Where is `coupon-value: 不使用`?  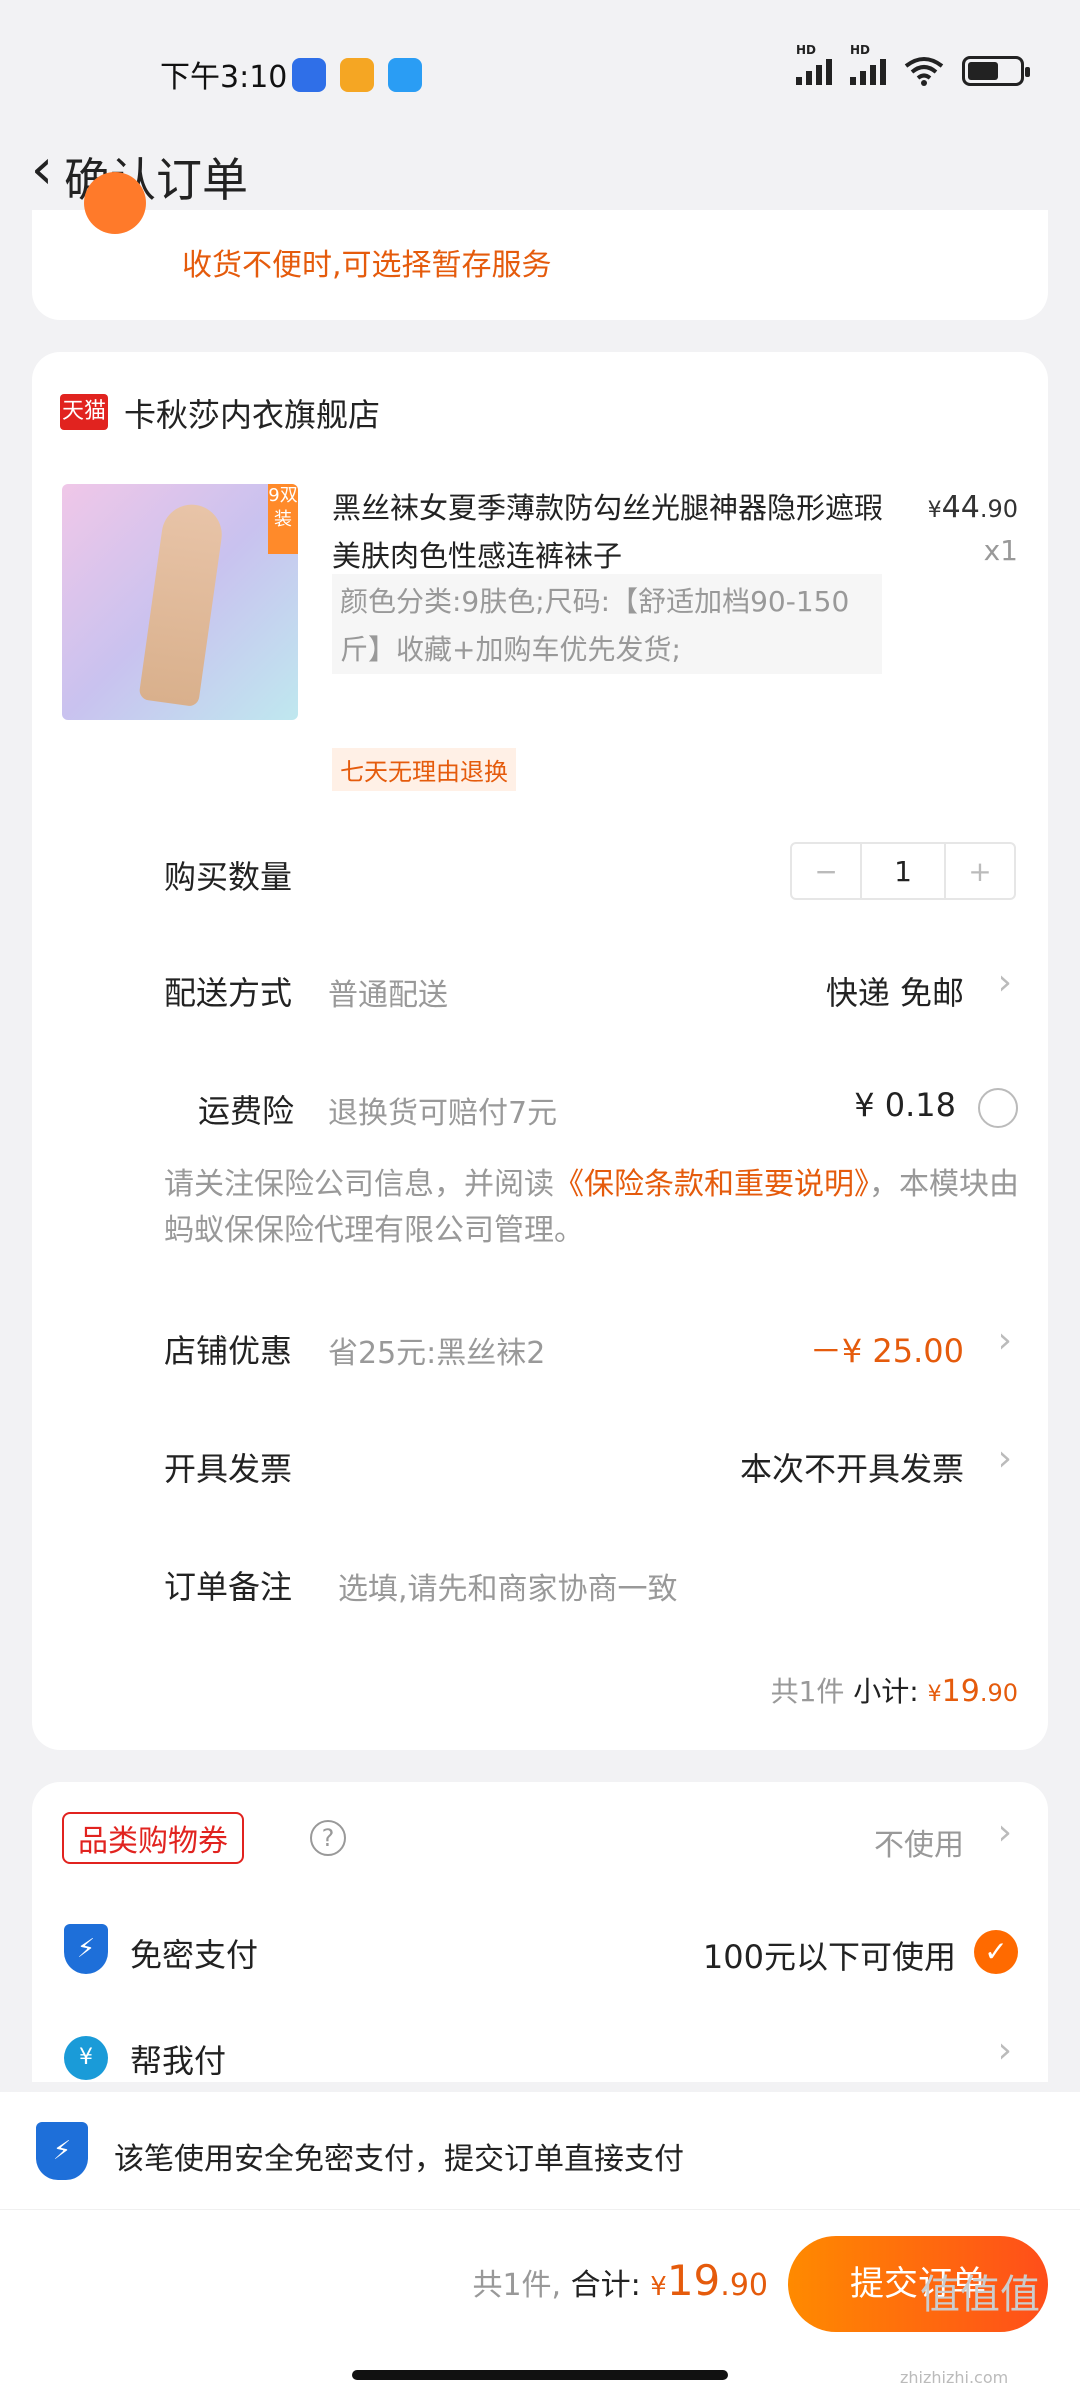
coupon-value: 不使用 is located at coordinates (919, 1842).